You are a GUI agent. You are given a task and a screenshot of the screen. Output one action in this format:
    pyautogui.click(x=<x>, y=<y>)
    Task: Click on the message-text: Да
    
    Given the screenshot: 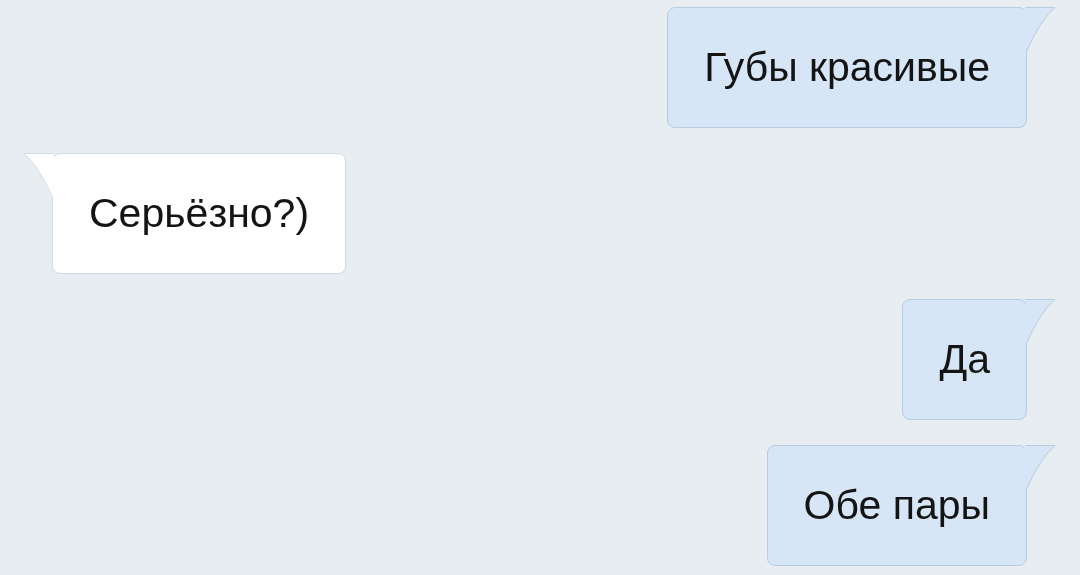 What is the action you would take?
    pyautogui.click(x=964, y=359)
    